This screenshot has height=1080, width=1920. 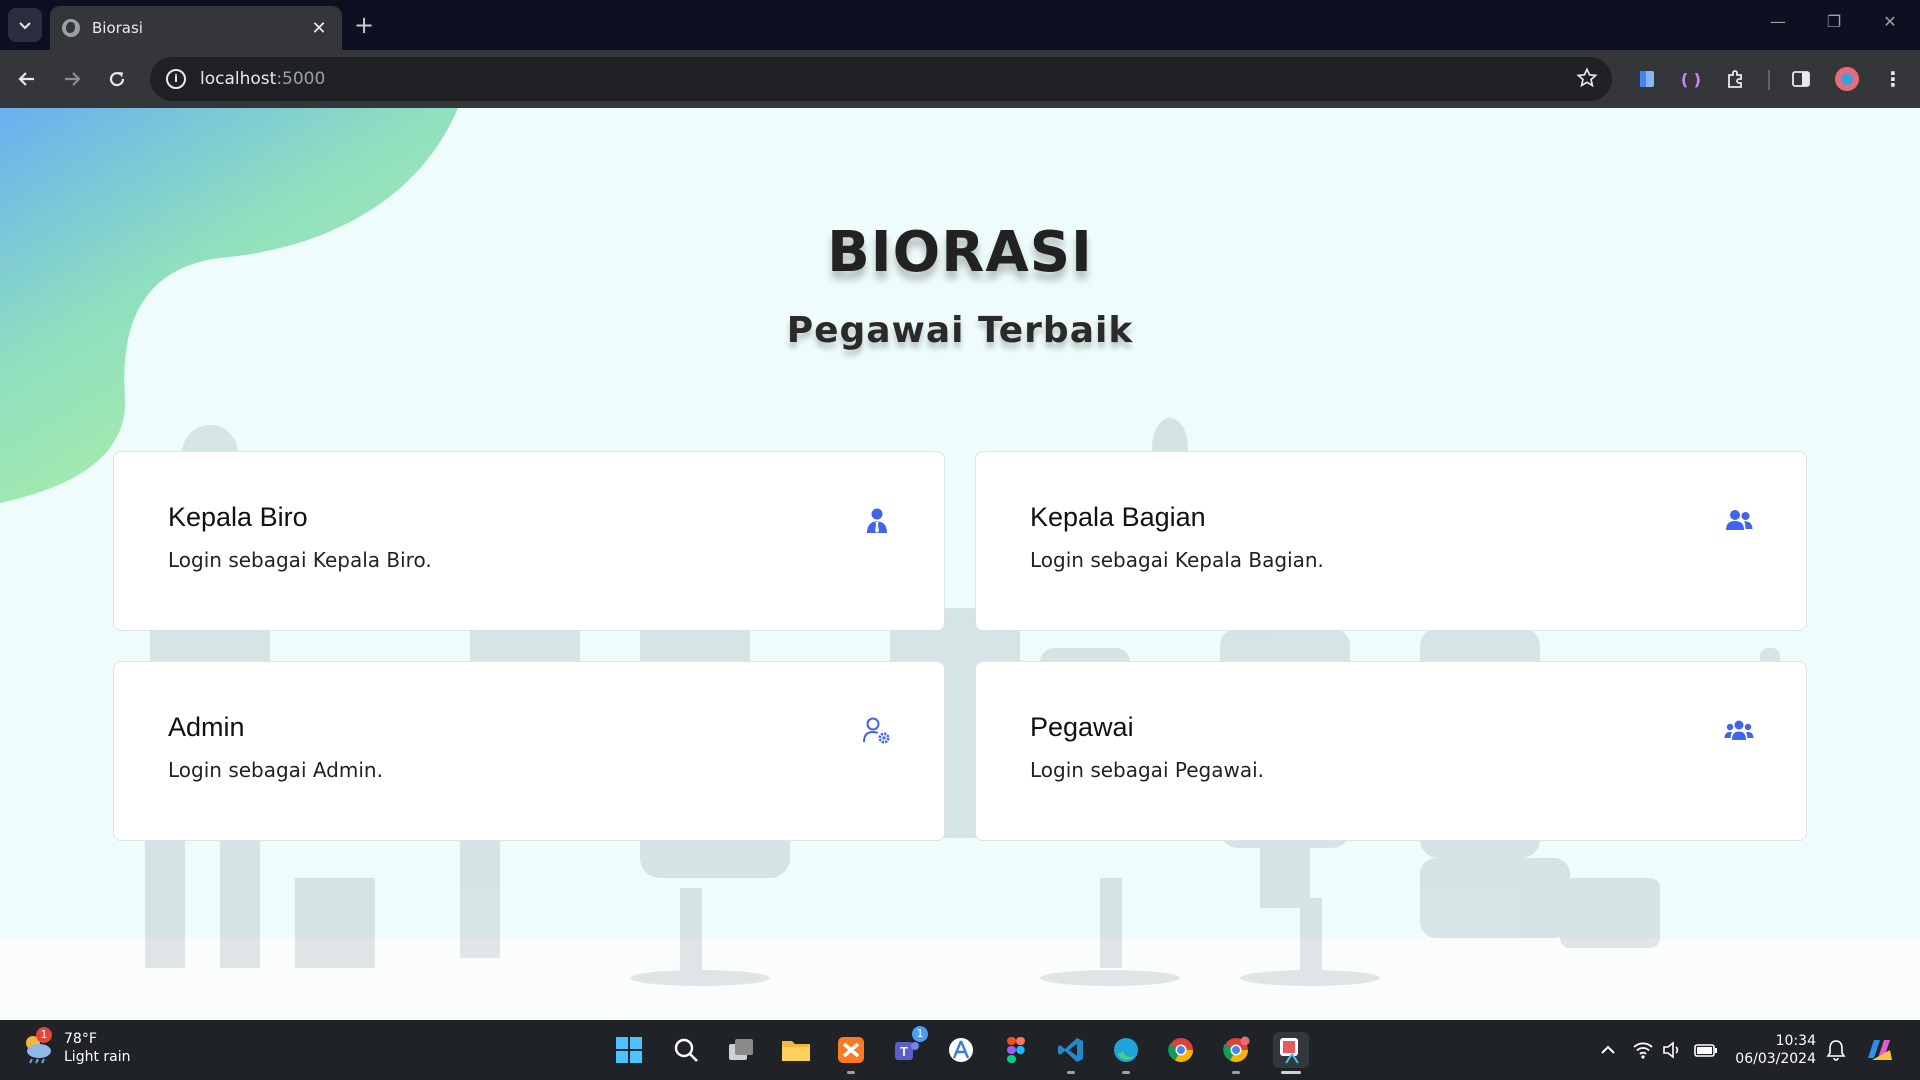 What do you see at coordinates (920, 1034) in the screenshot?
I see `teams-badge: 1` at bounding box center [920, 1034].